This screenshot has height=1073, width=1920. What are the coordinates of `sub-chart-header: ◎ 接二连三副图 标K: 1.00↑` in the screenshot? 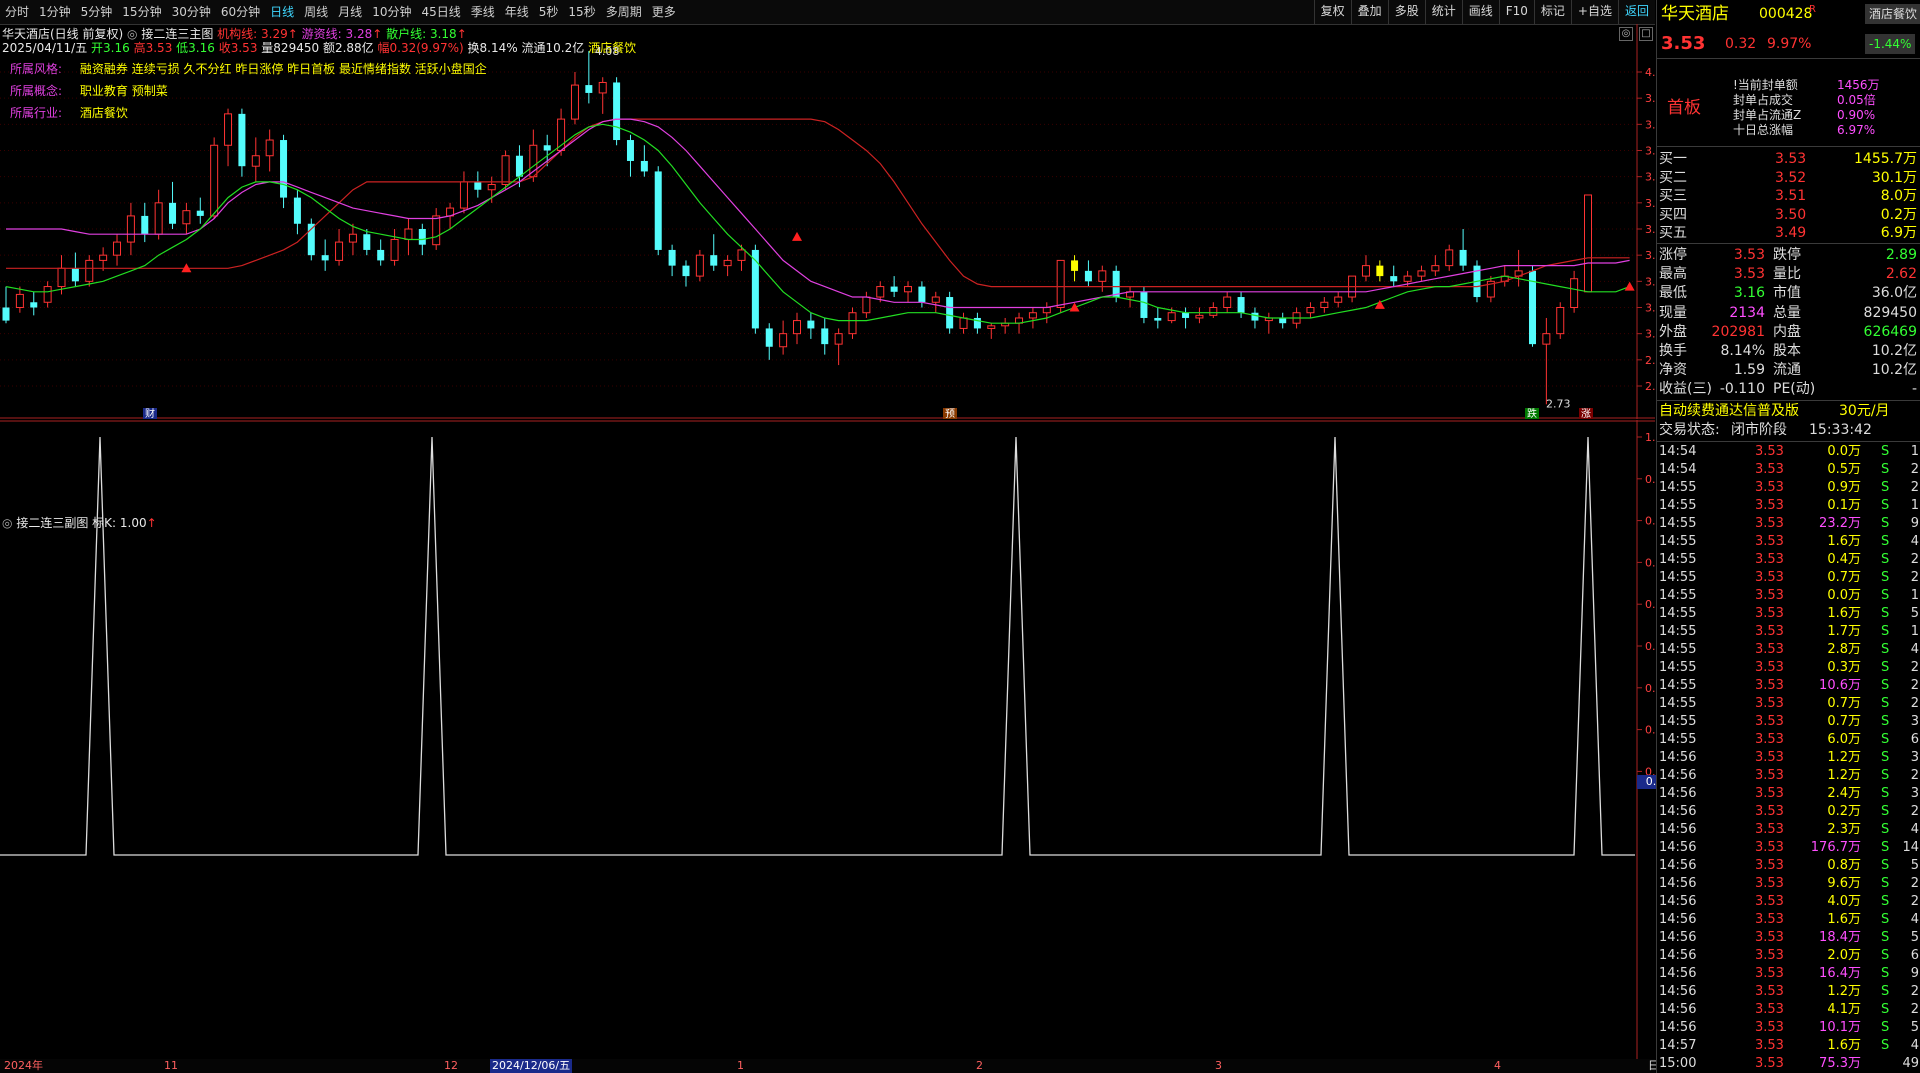 It's located at (79, 523).